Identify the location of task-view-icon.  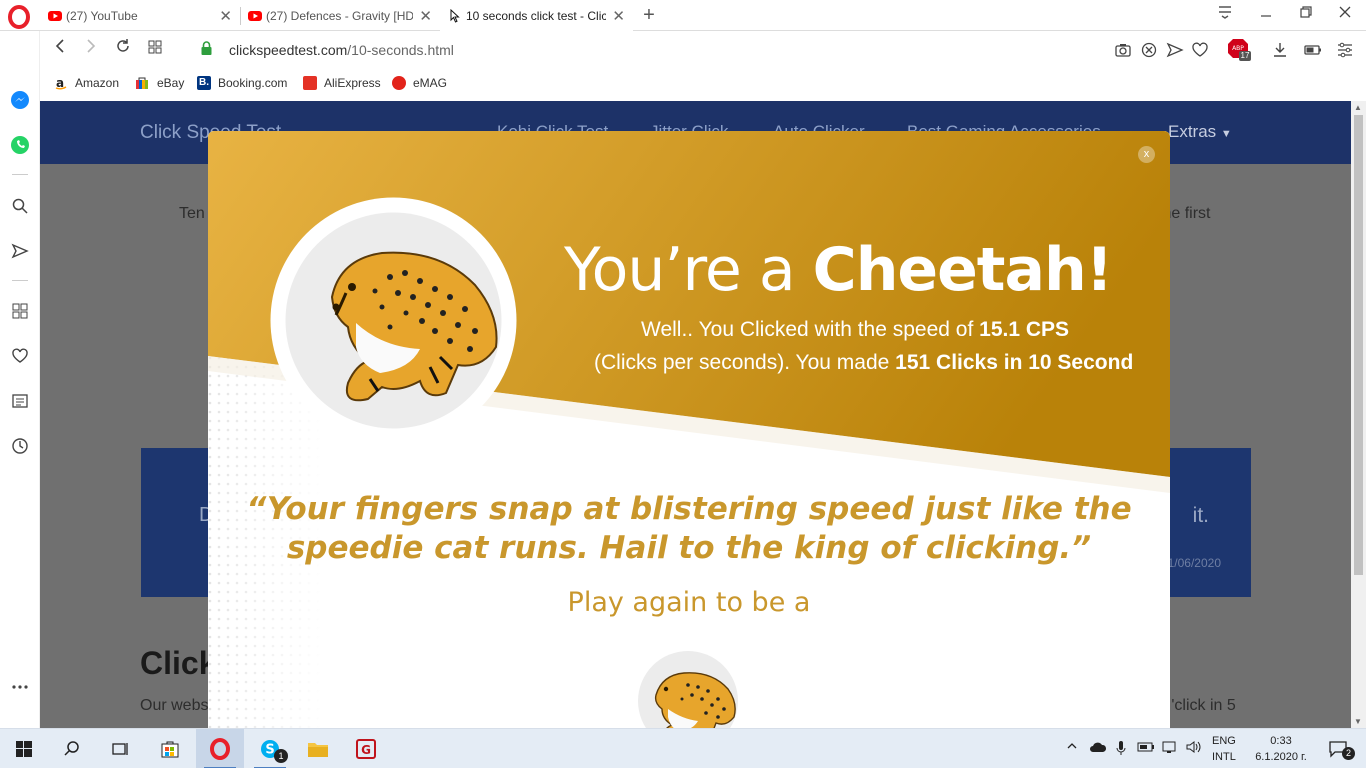
(120, 749).